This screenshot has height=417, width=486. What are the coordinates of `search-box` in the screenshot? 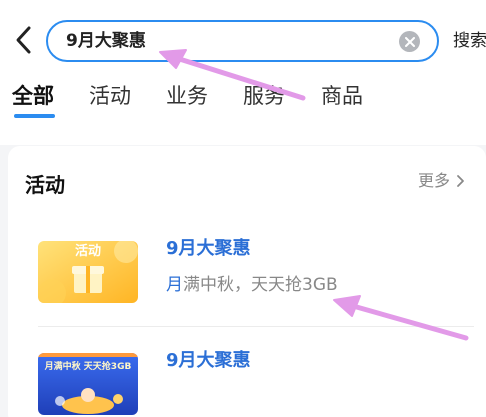 It's located at (242, 41).